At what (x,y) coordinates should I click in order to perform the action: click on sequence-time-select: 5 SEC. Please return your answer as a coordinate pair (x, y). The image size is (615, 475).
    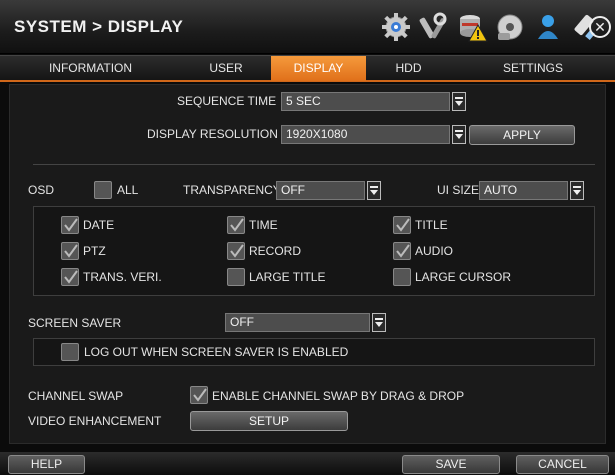
    Looking at the image, I should click on (365, 101).